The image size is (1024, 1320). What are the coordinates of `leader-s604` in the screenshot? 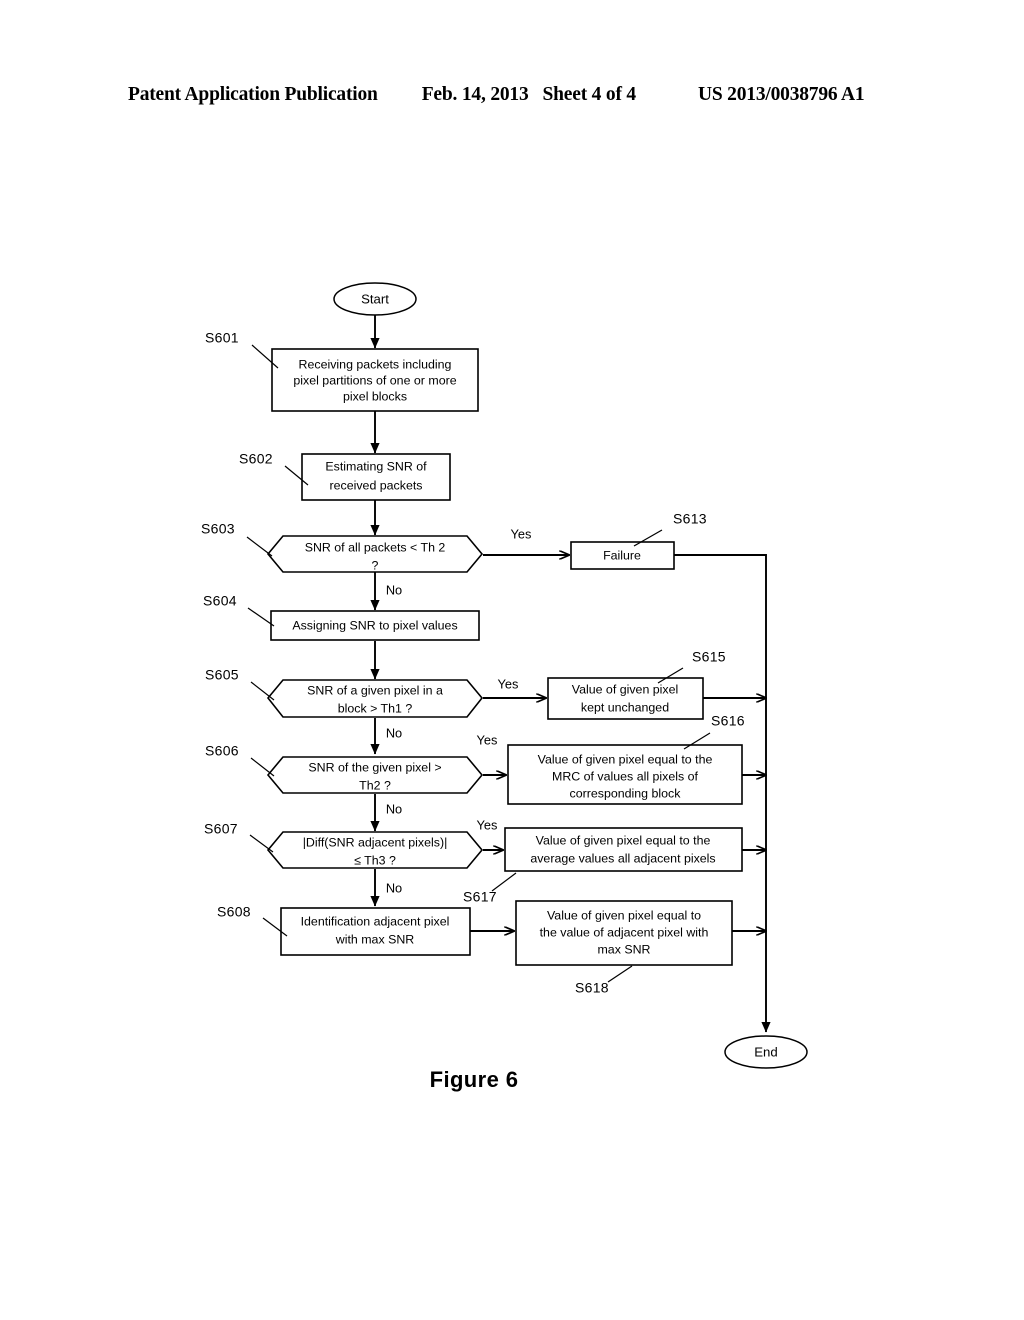 It's located at (261, 617).